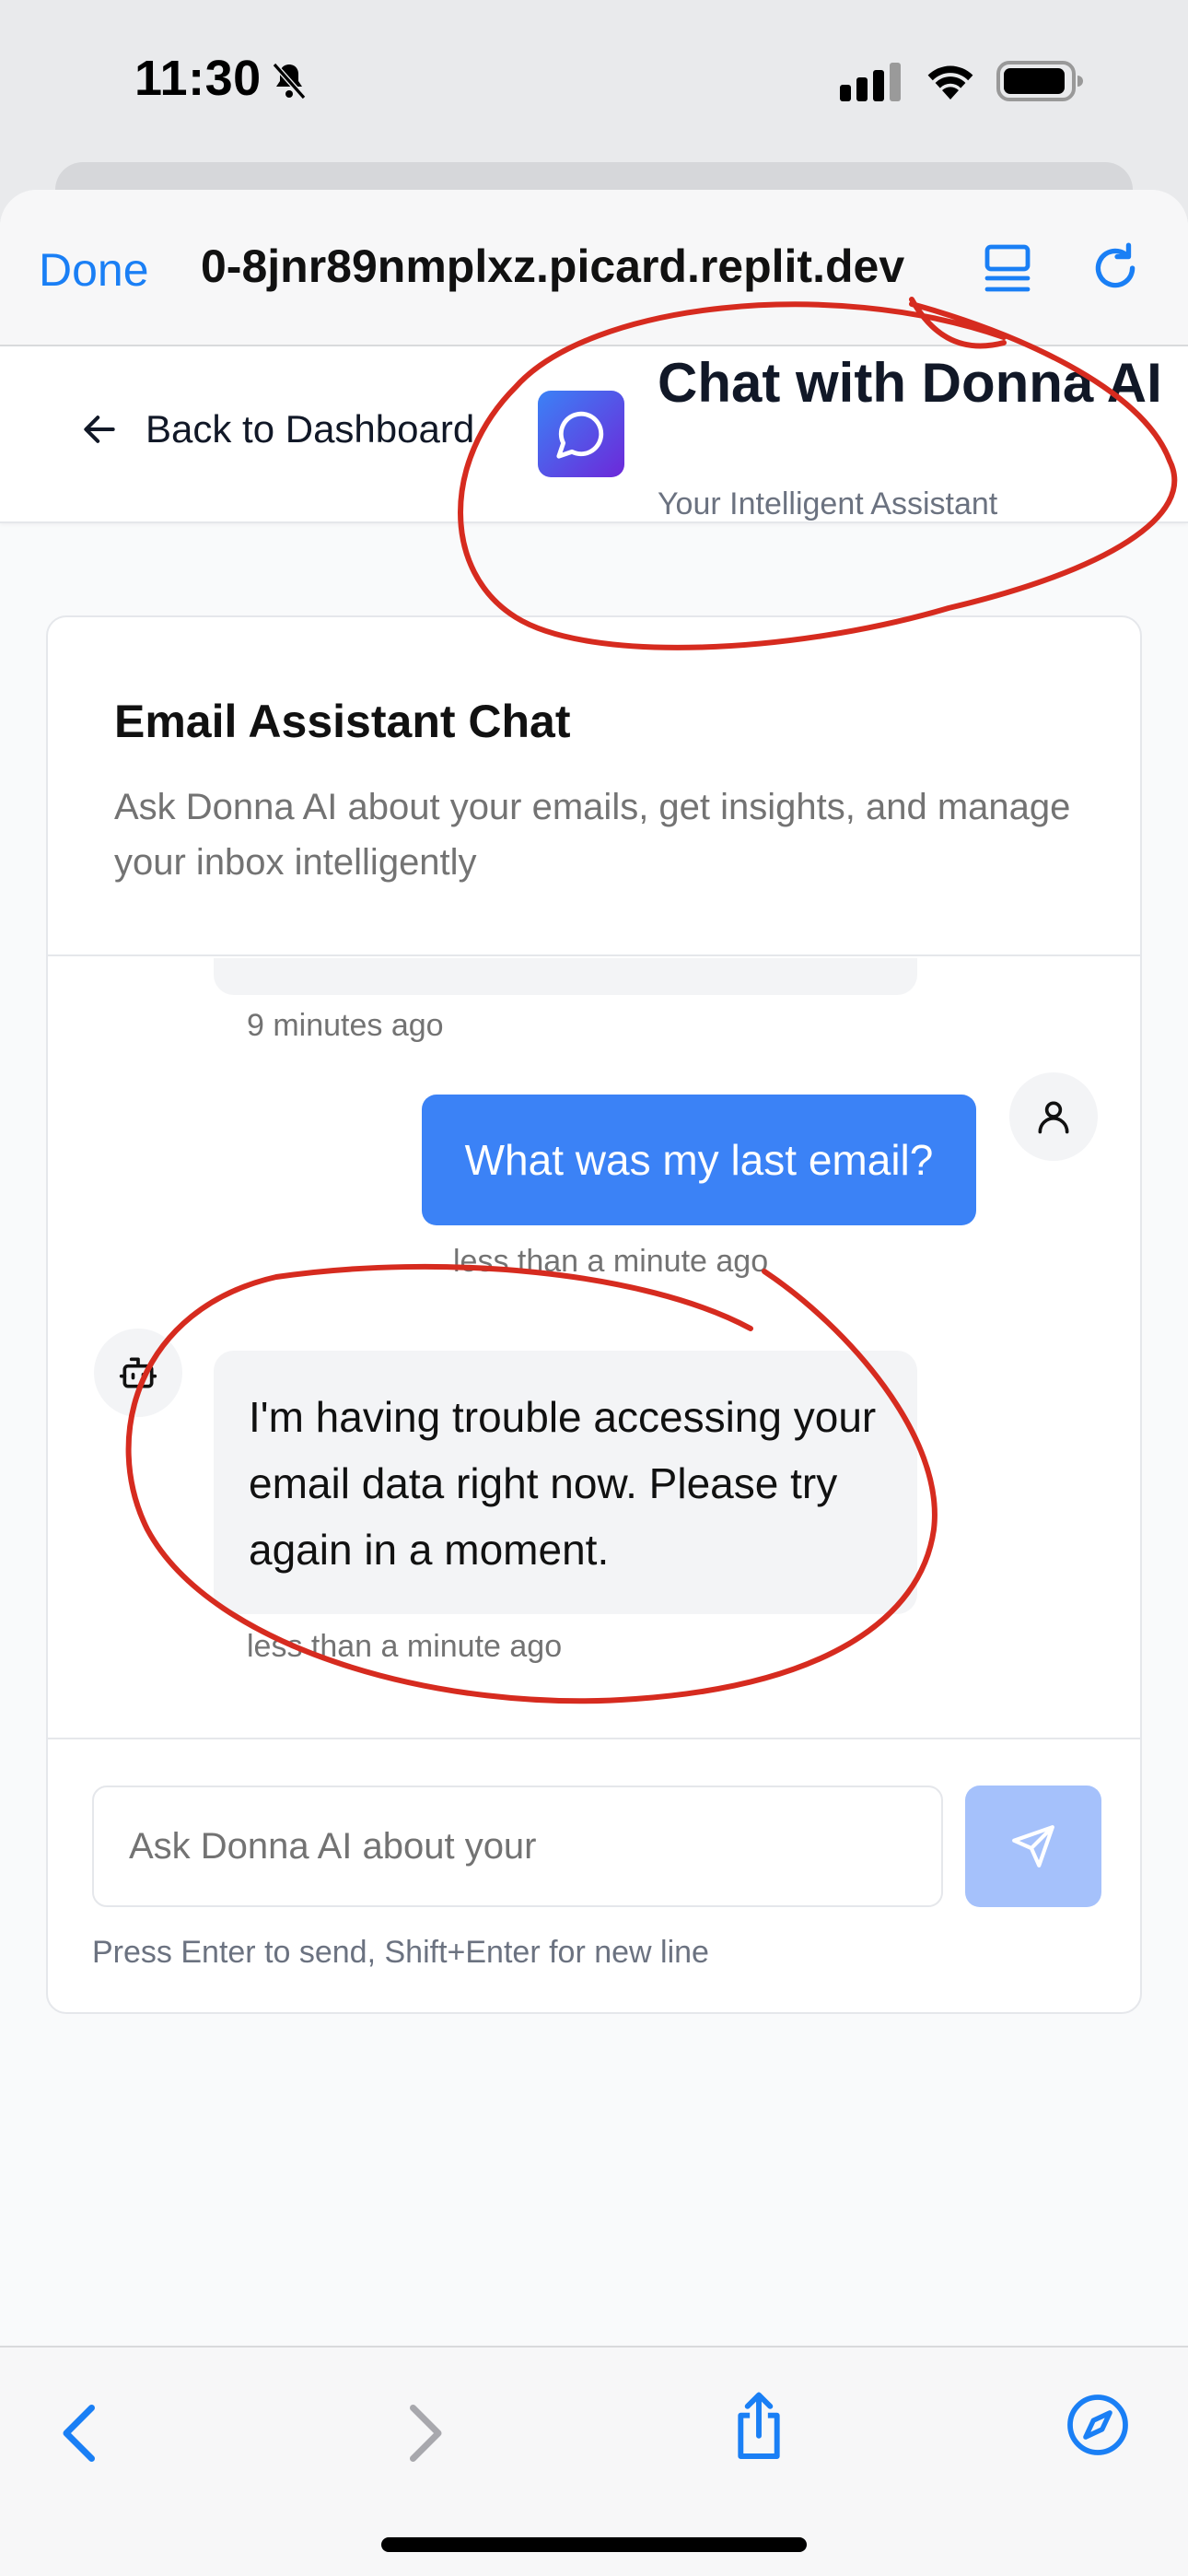  I want to click on previous-message-bubble, so click(565, 976).